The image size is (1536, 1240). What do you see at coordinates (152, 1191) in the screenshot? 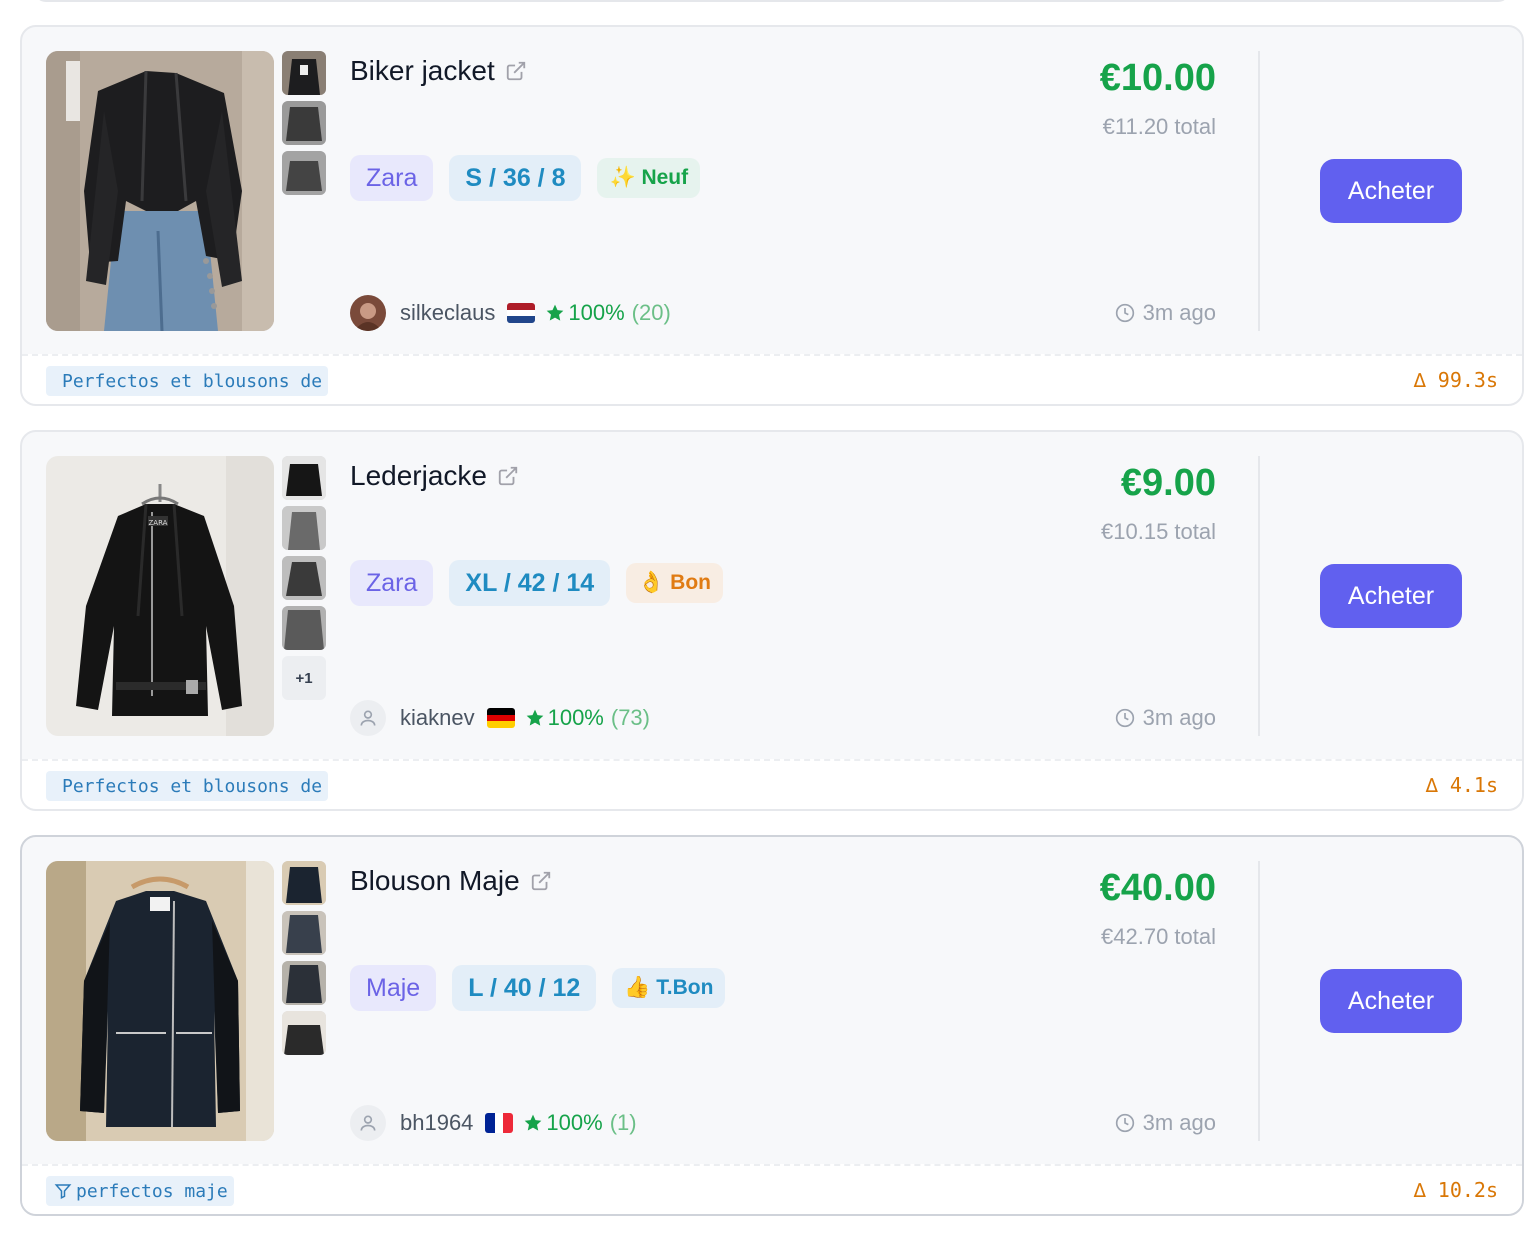
I see `query-text: perfectos maje` at bounding box center [152, 1191].